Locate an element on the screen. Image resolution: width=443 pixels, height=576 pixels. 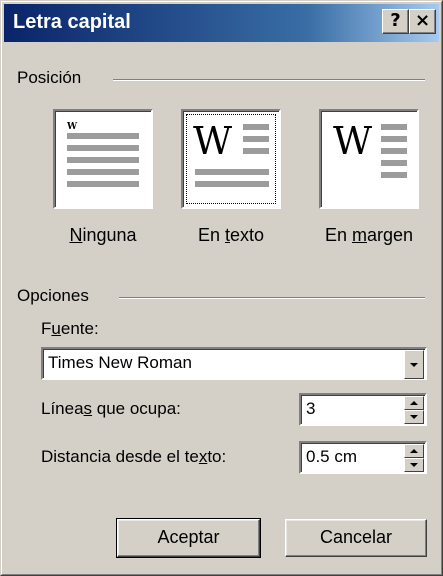
lines-label: Líneas que ocupa: is located at coordinates (111, 409).